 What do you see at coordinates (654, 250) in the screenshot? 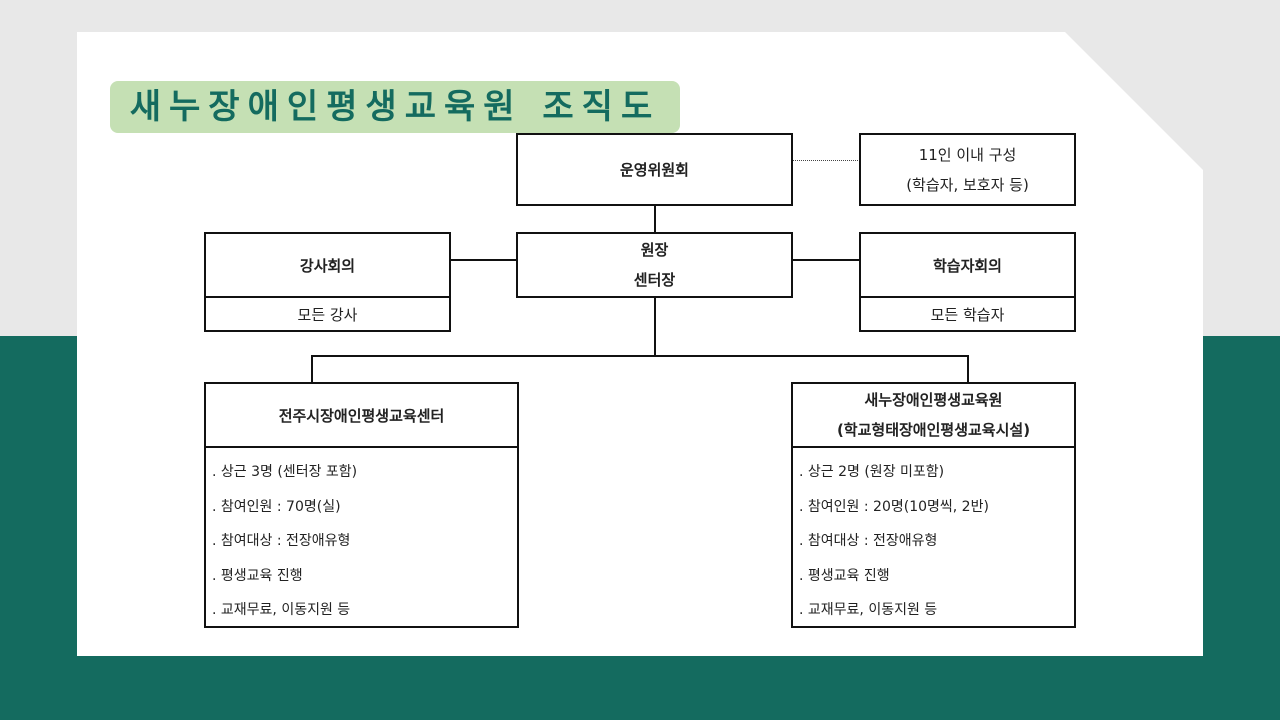
I see `director-line1: 원장` at bounding box center [654, 250].